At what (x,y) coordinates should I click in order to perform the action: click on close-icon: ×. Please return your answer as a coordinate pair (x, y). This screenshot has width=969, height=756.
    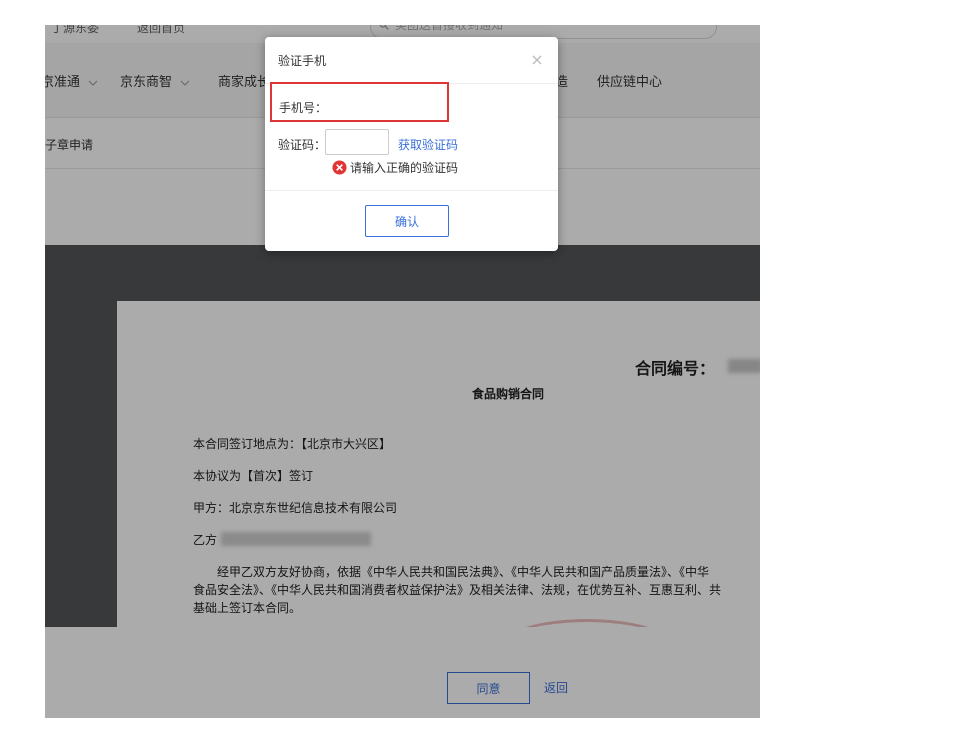
    Looking at the image, I should click on (537, 59).